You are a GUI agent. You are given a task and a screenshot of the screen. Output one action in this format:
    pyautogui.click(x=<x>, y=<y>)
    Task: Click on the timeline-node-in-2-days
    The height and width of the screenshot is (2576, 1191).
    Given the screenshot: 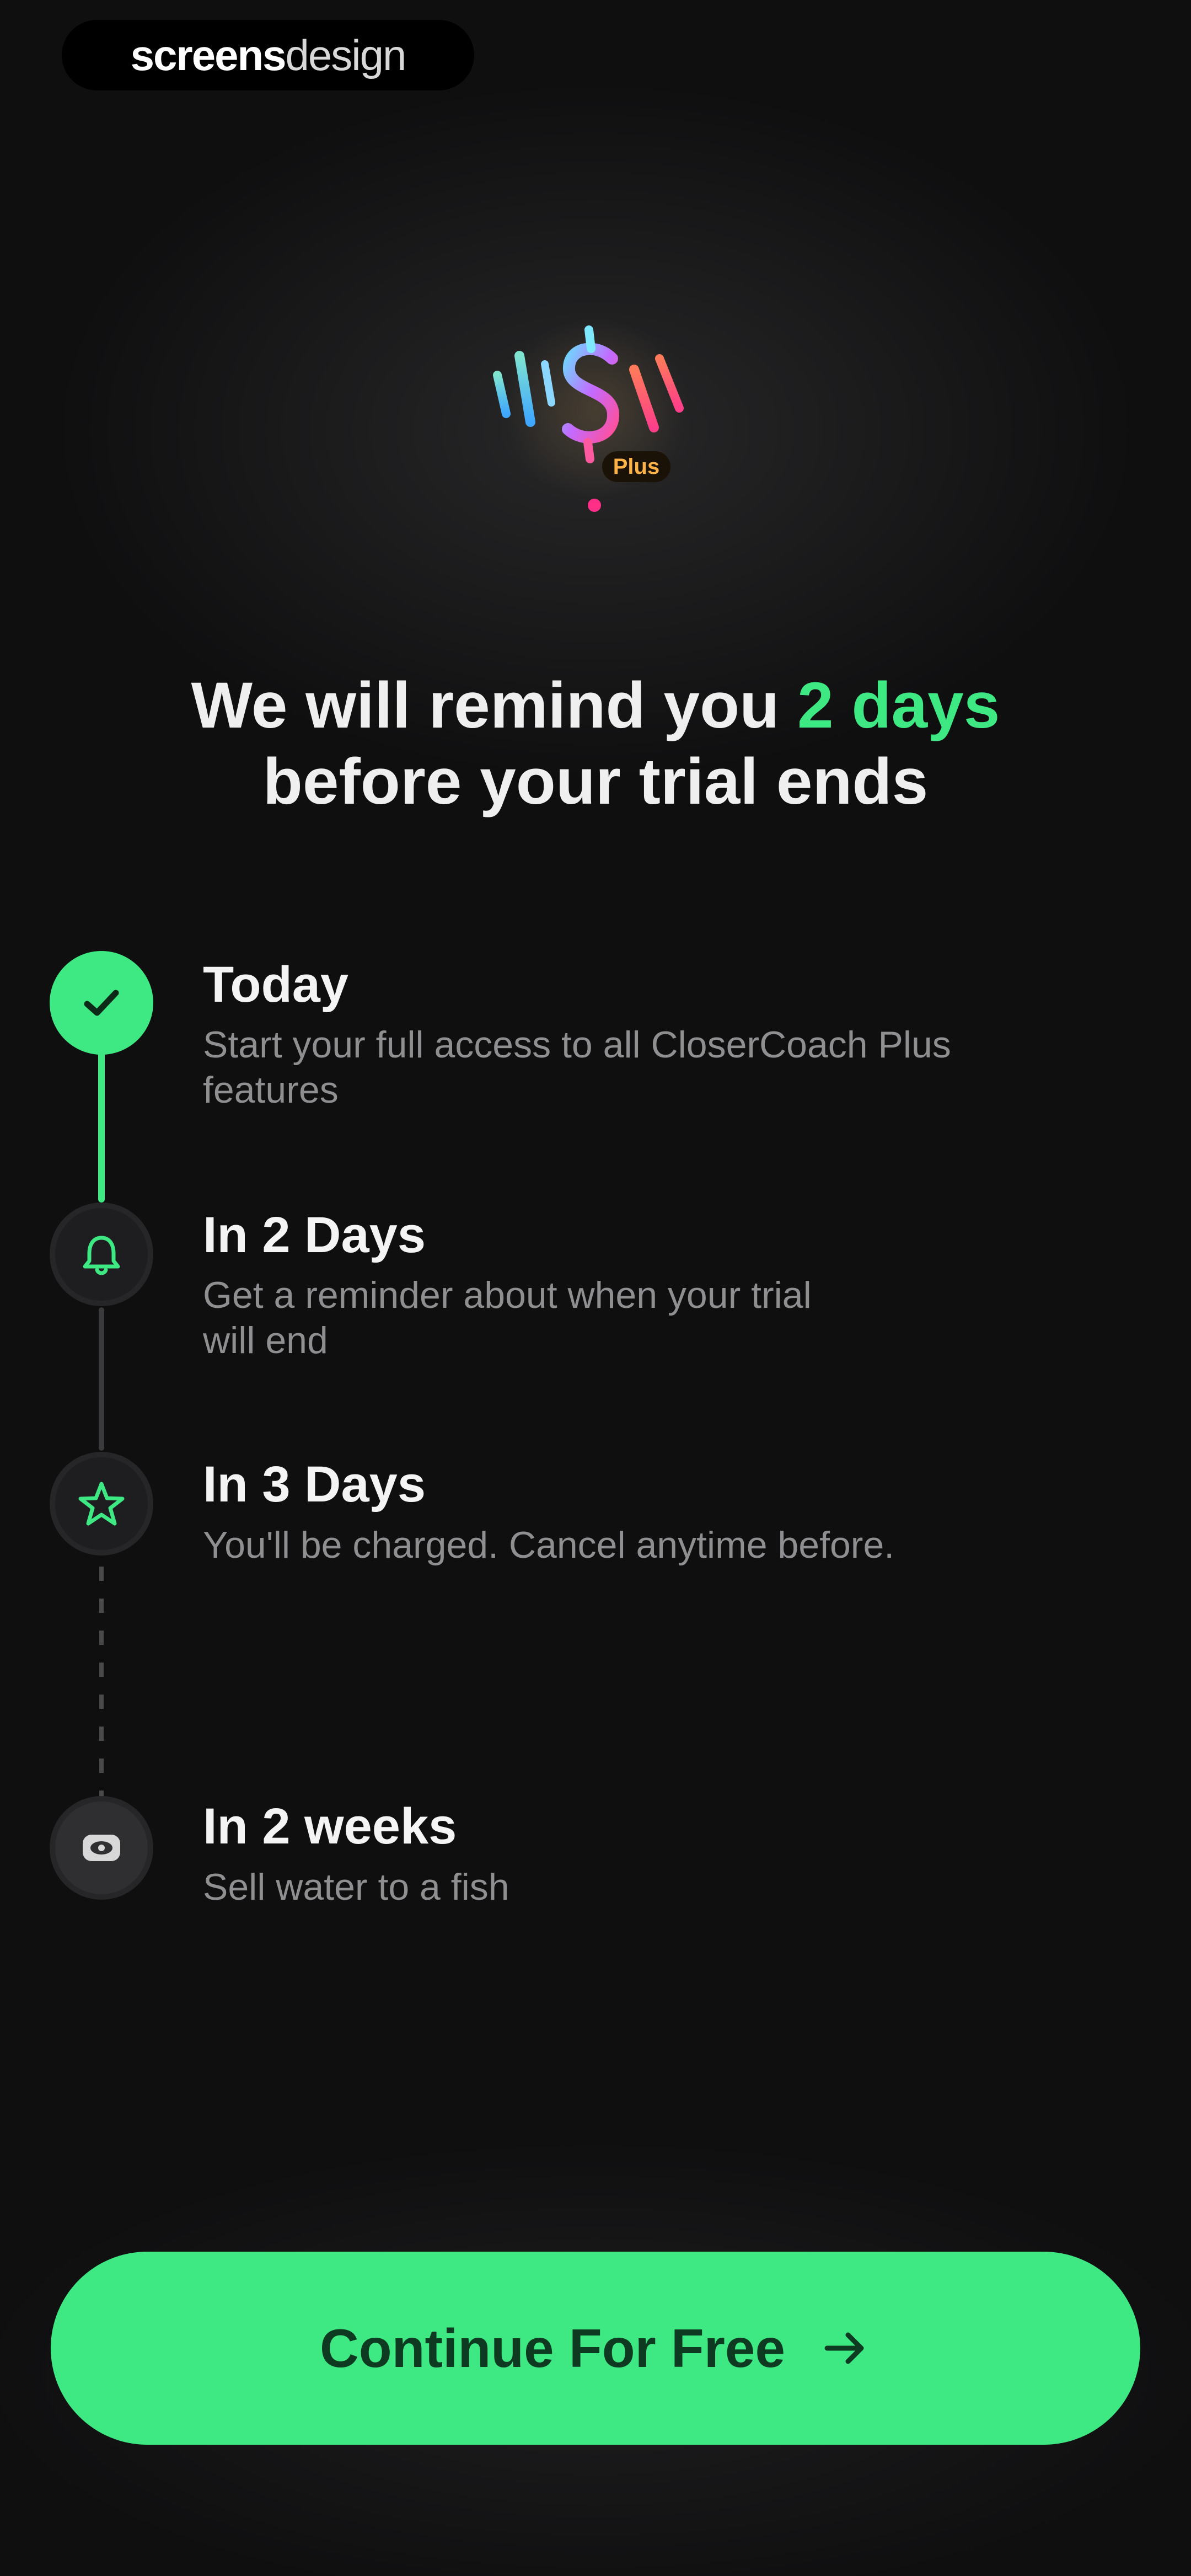 What is the action you would take?
    pyautogui.click(x=101, y=1254)
    